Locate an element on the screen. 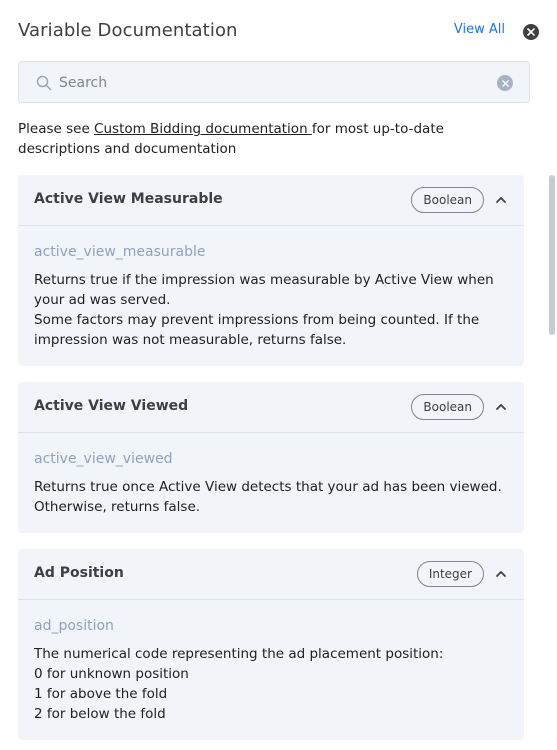  card-header: Active View Viewed Boolean is located at coordinates (271, 407).